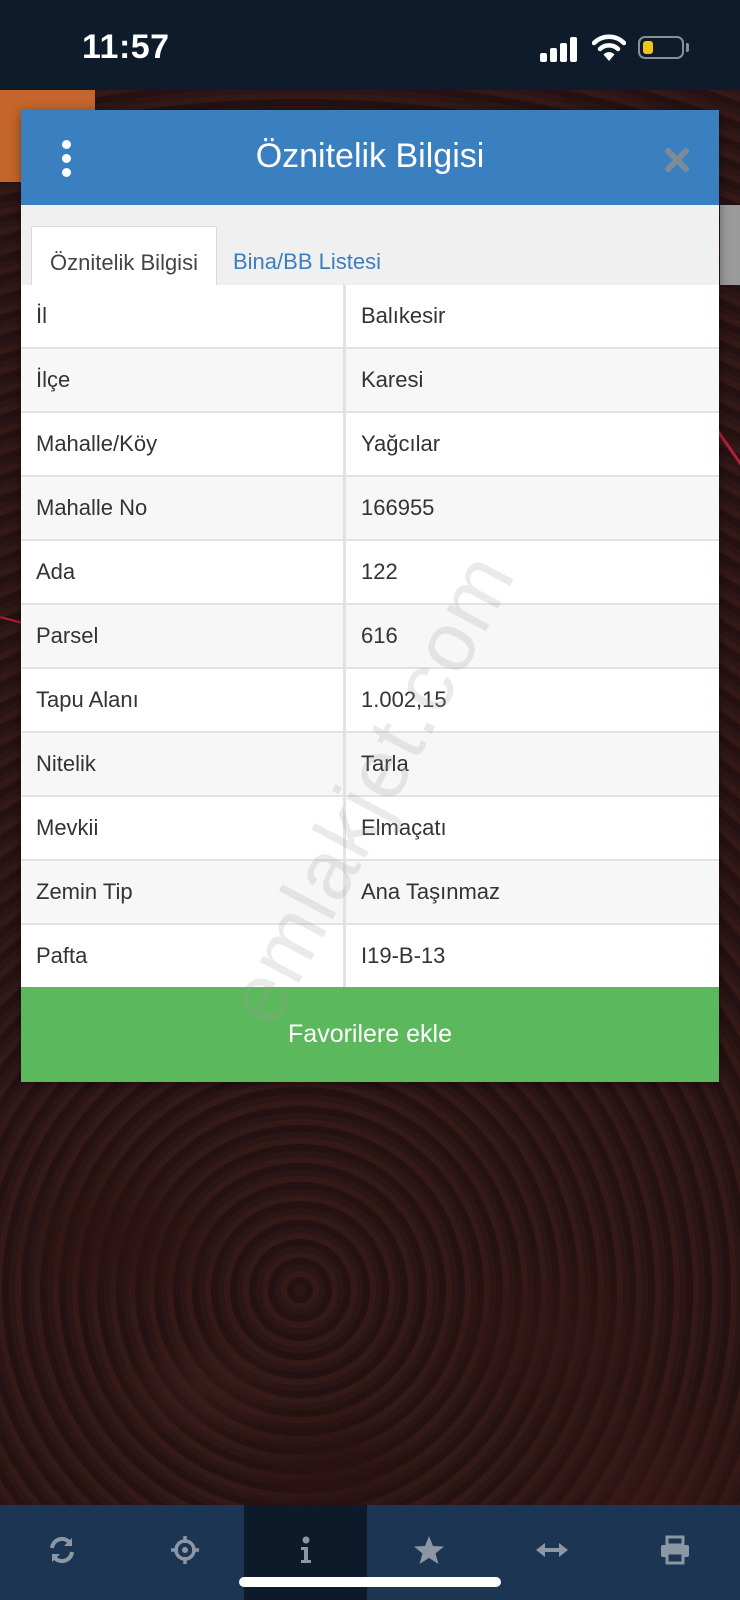  Describe the element at coordinates (183, 956) in the screenshot. I see `attribute-key: Pafta` at that location.